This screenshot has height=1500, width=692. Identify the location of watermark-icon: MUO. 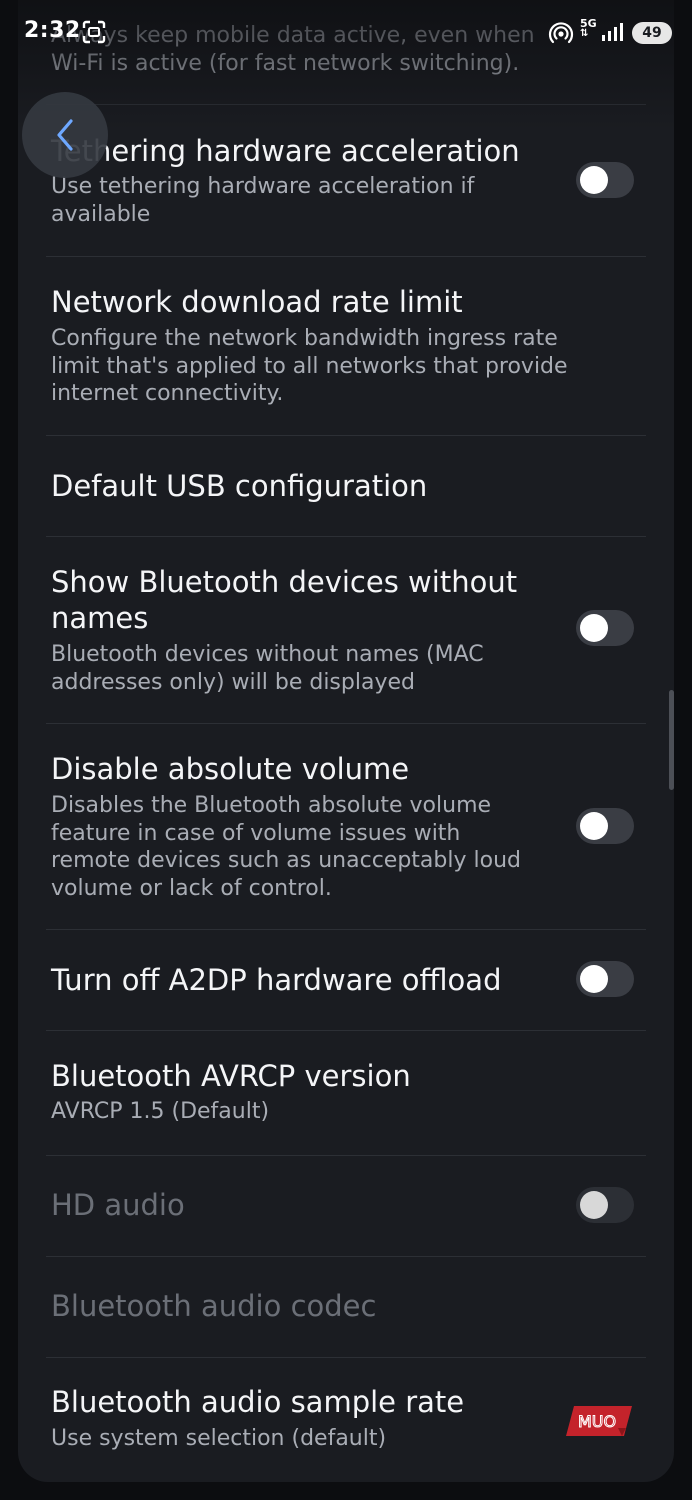
(599, 1421).